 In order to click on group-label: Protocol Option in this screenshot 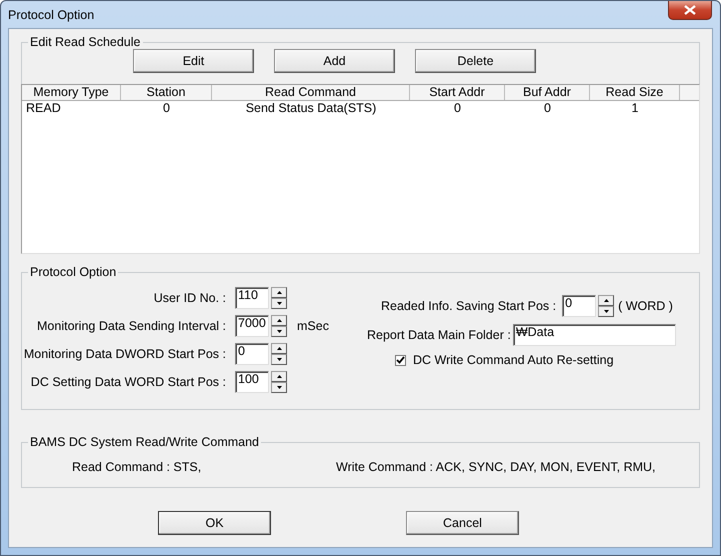, I will do `click(73, 272)`.